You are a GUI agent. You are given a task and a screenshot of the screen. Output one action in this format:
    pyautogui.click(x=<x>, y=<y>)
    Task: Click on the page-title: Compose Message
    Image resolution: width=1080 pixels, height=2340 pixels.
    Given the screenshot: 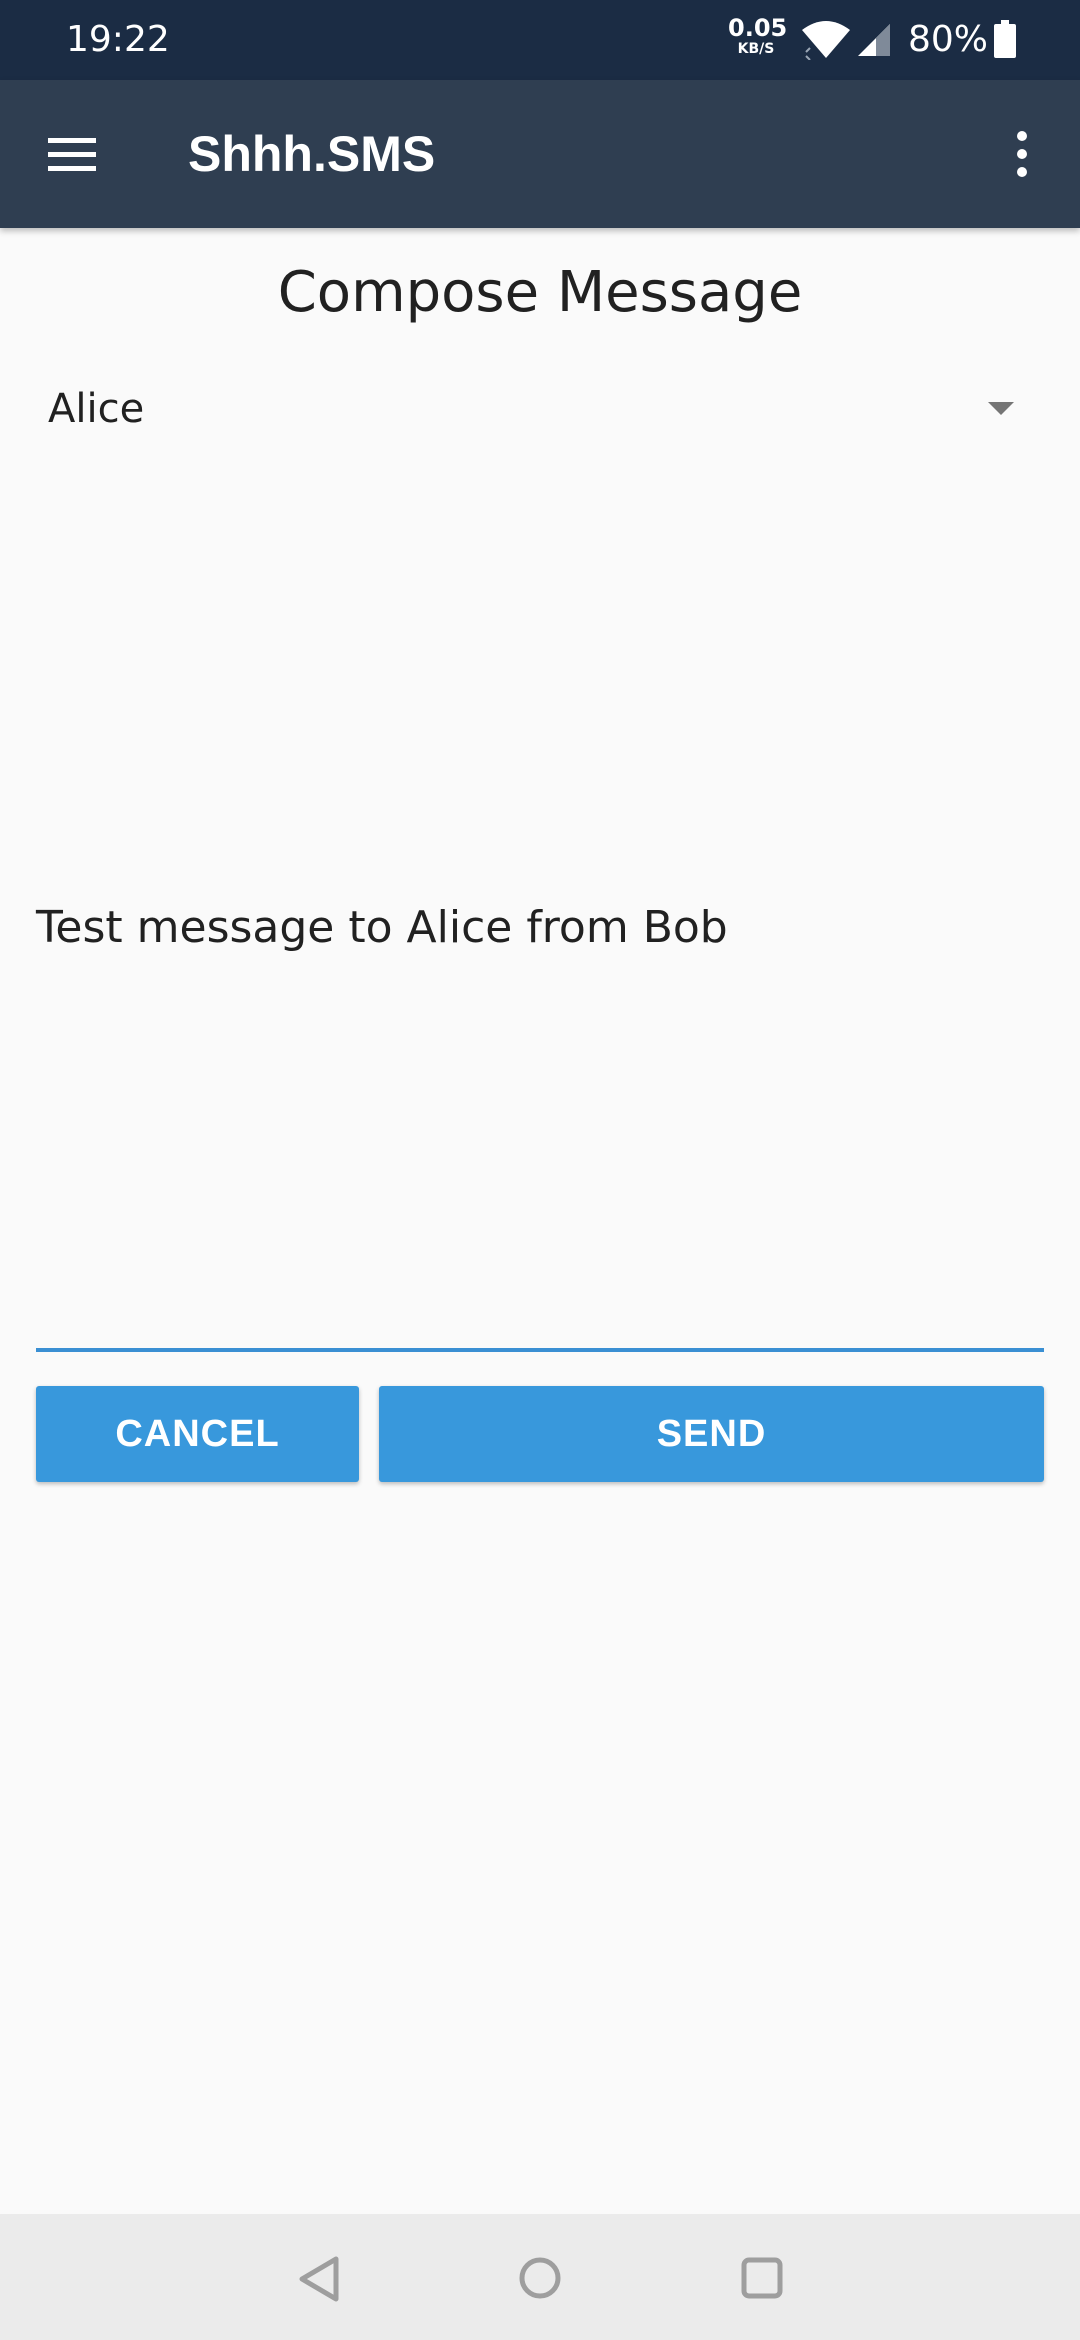 What is the action you would take?
    pyautogui.click(x=540, y=292)
    